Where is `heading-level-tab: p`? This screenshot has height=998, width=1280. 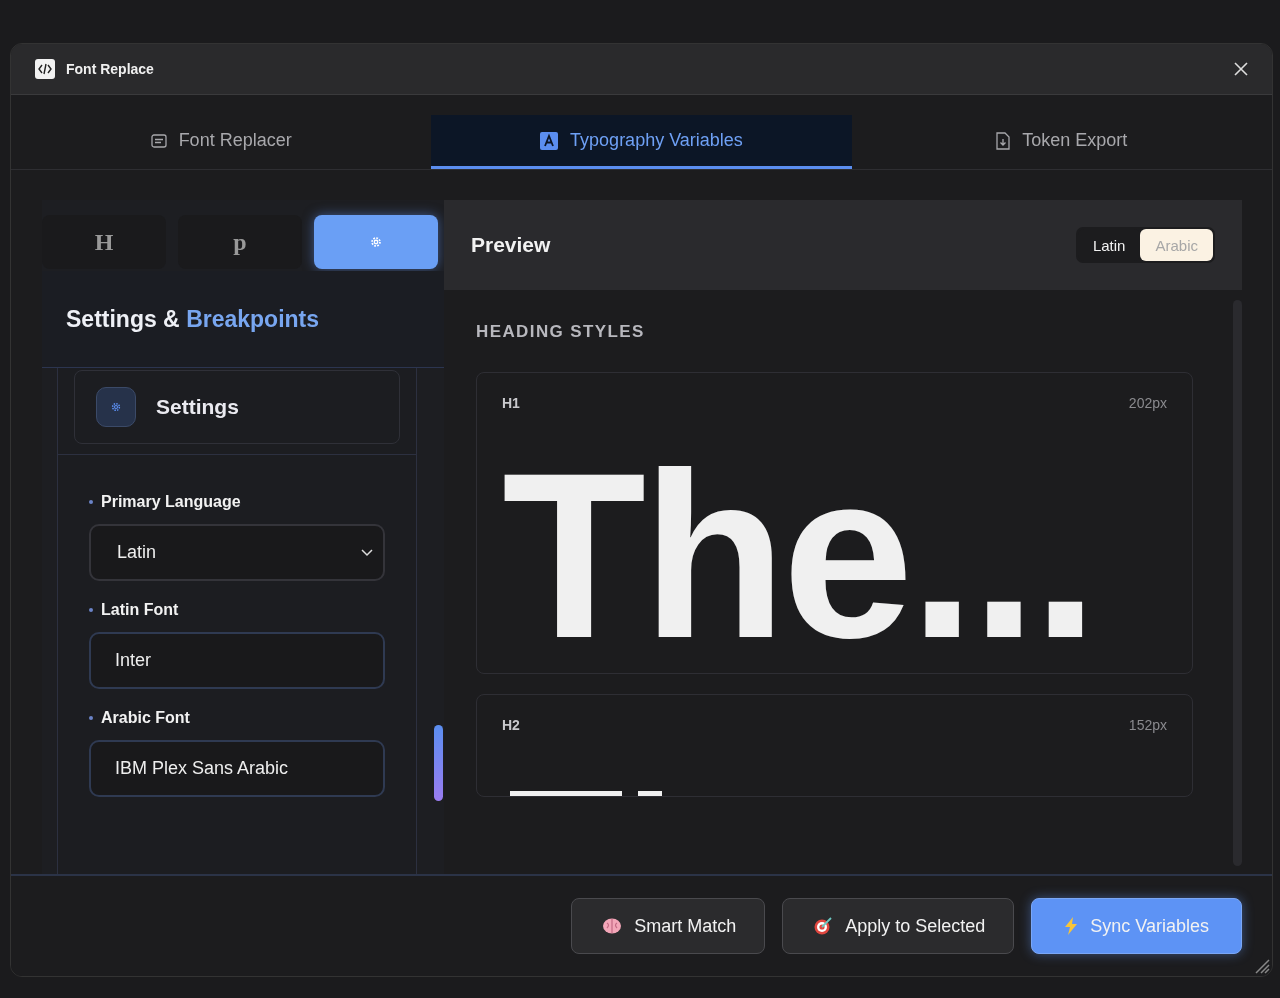 heading-level-tab: p is located at coordinates (240, 242).